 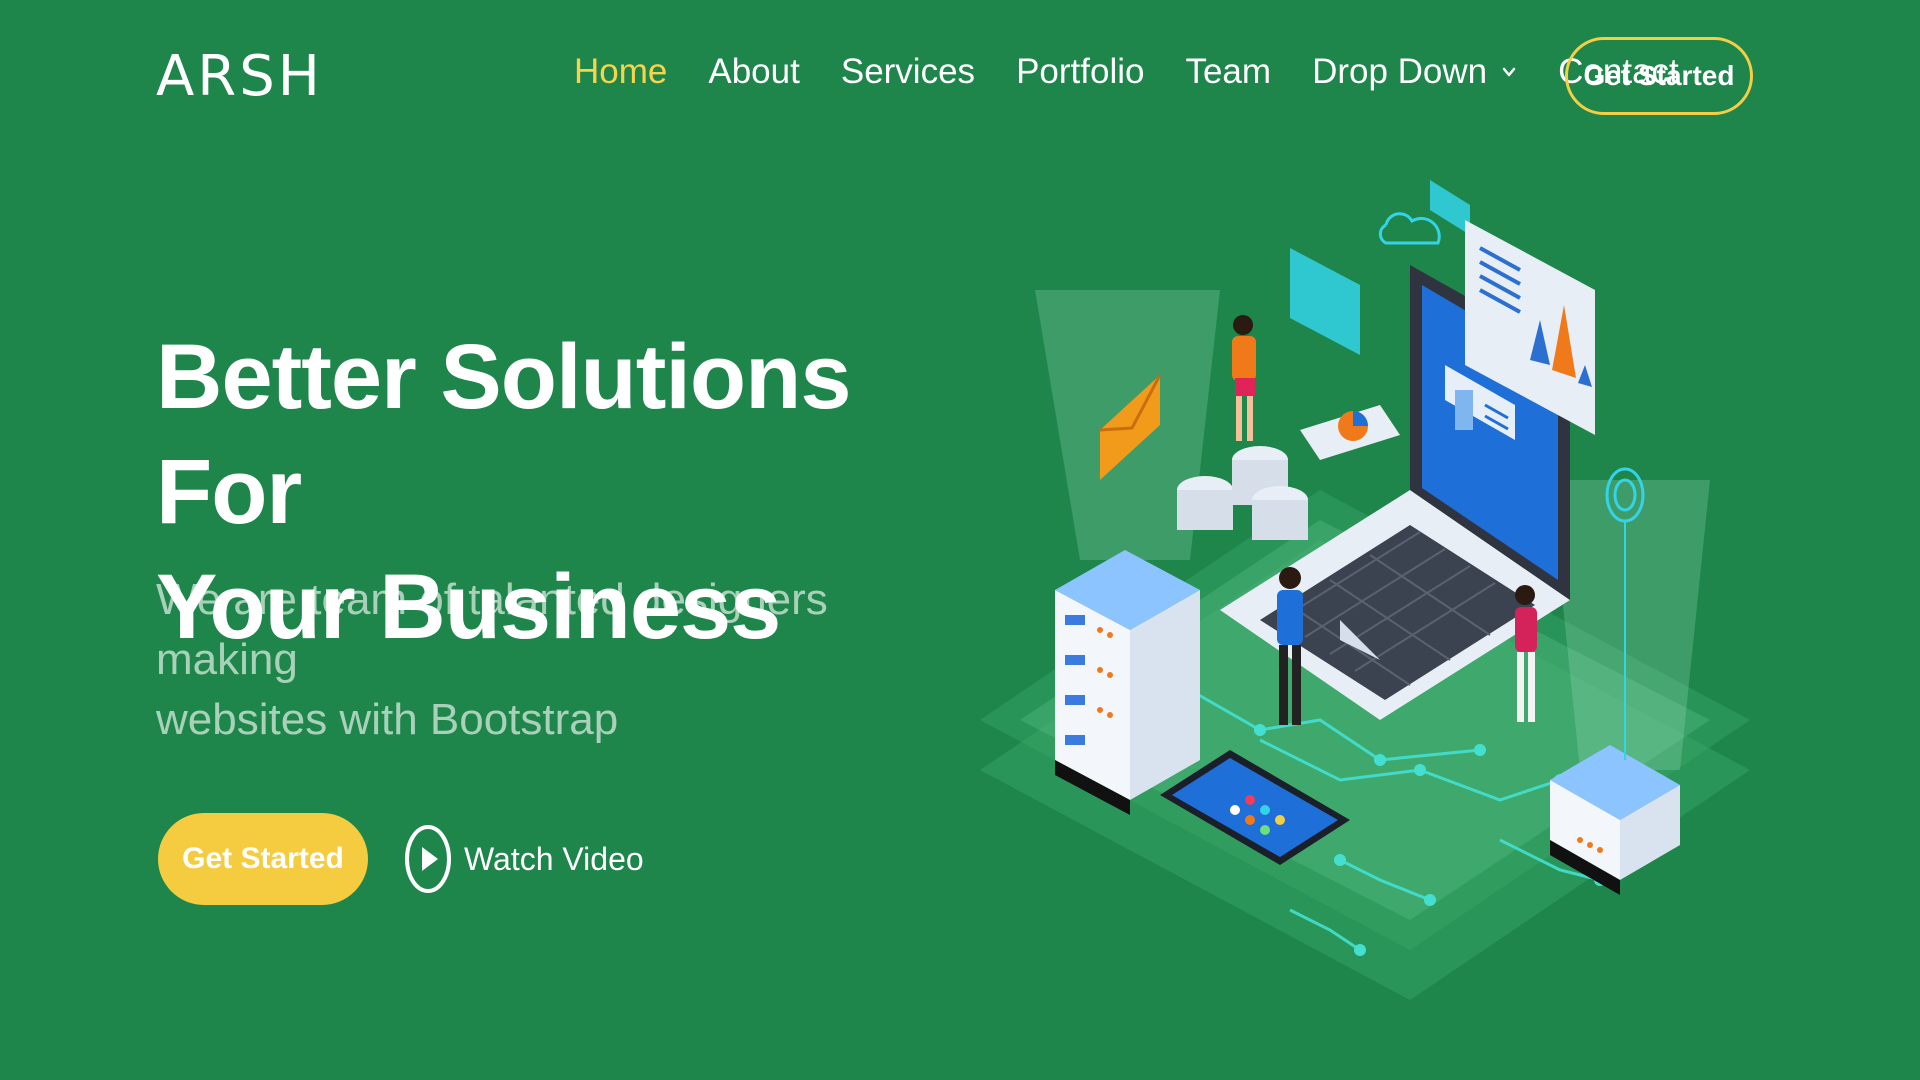 What do you see at coordinates (503, 434) in the screenshot?
I see `hero-title-line1: Better Solutions For` at bounding box center [503, 434].